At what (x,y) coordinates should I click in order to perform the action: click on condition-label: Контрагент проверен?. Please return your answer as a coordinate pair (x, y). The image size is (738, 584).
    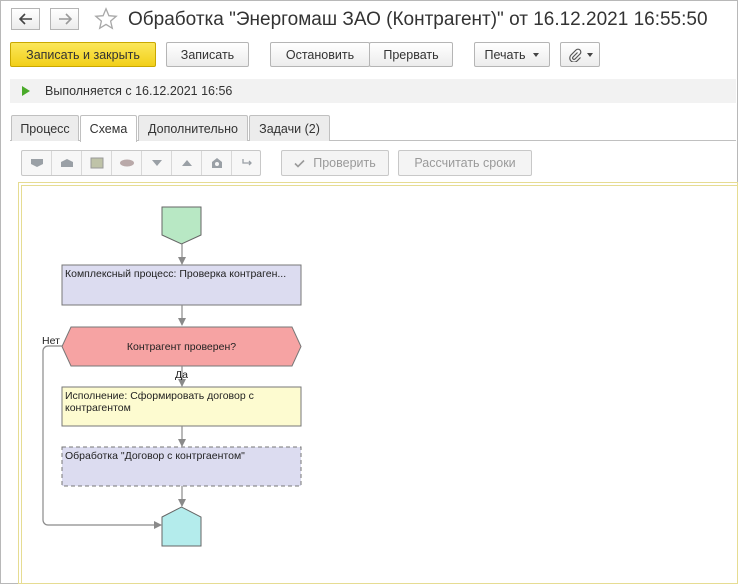
    Looking at the image, I should click on (181, 347).